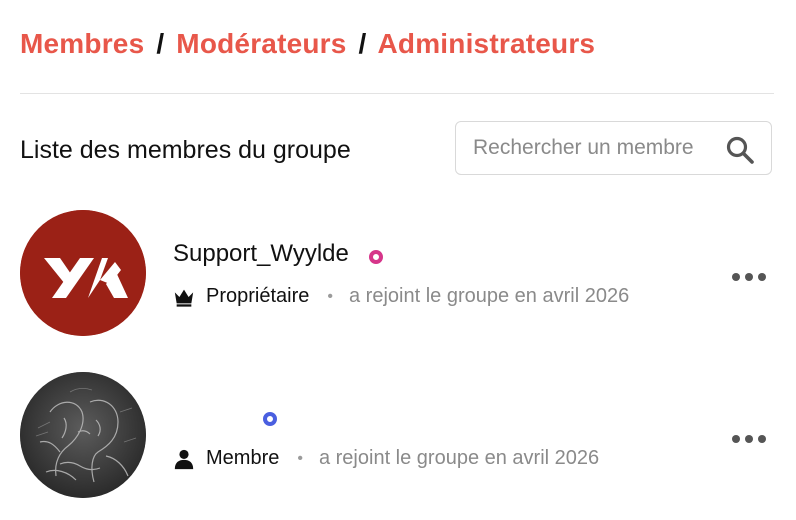 This screenshot has height=520, width=796. I want to click on member-role: Propriétaire, so click(258, 296).